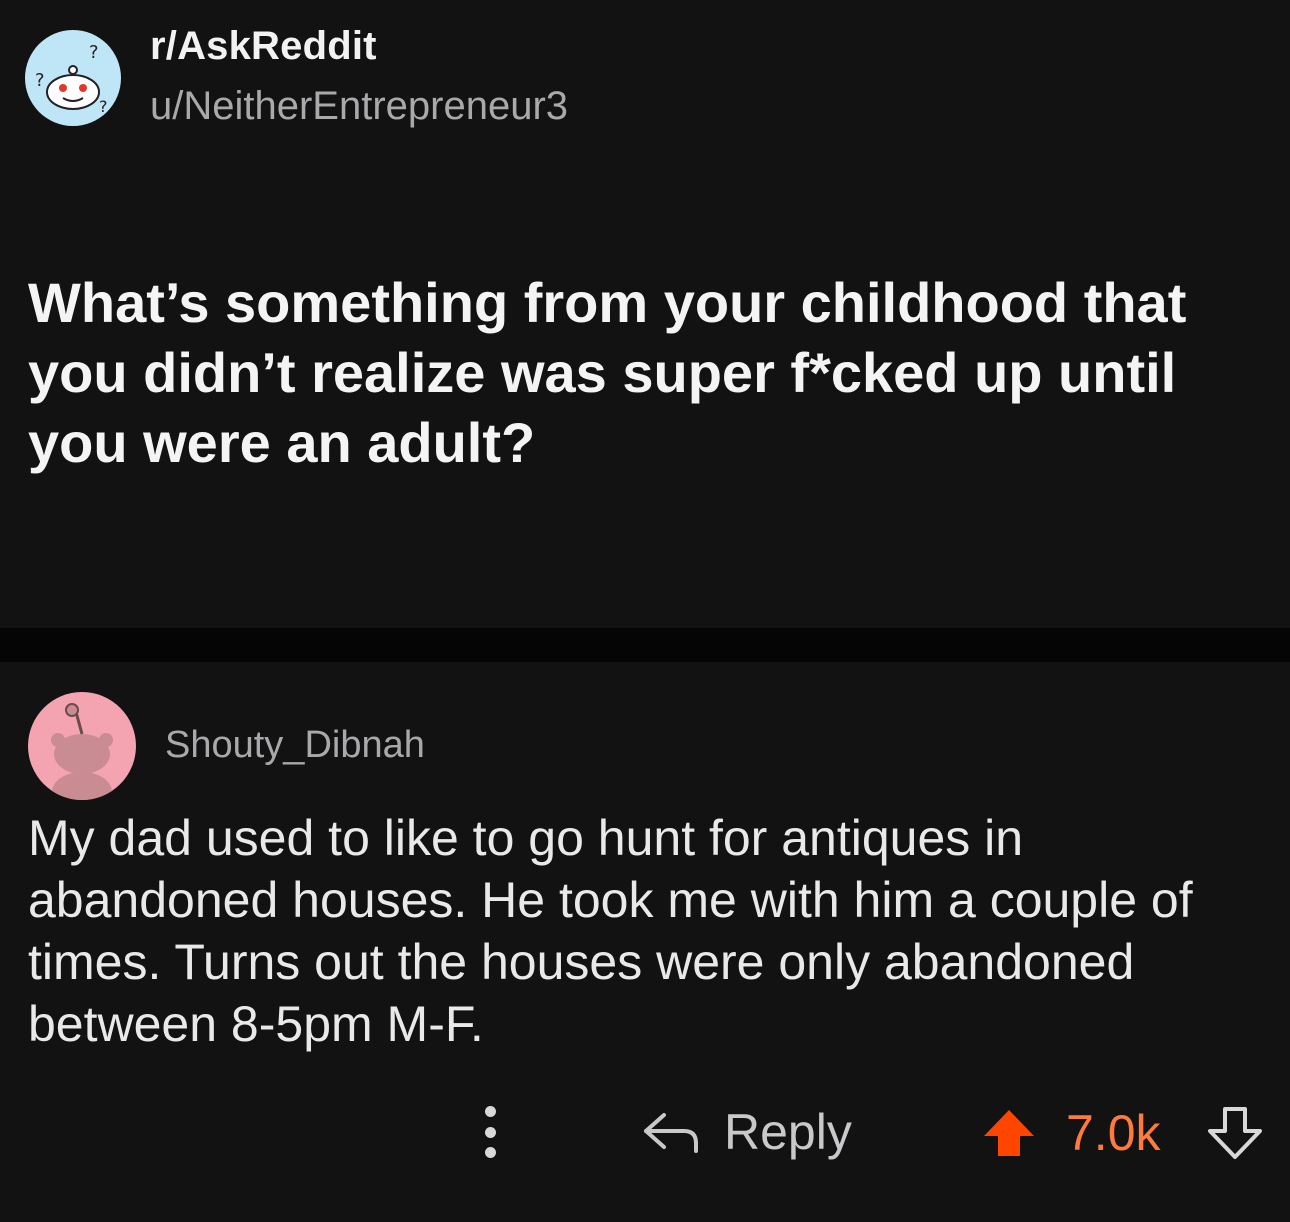  What do you see at coordinates (1113, 1133) in the screenshot?
I see `vote-score: 7.0k` at bounding box center [1113, 1133].